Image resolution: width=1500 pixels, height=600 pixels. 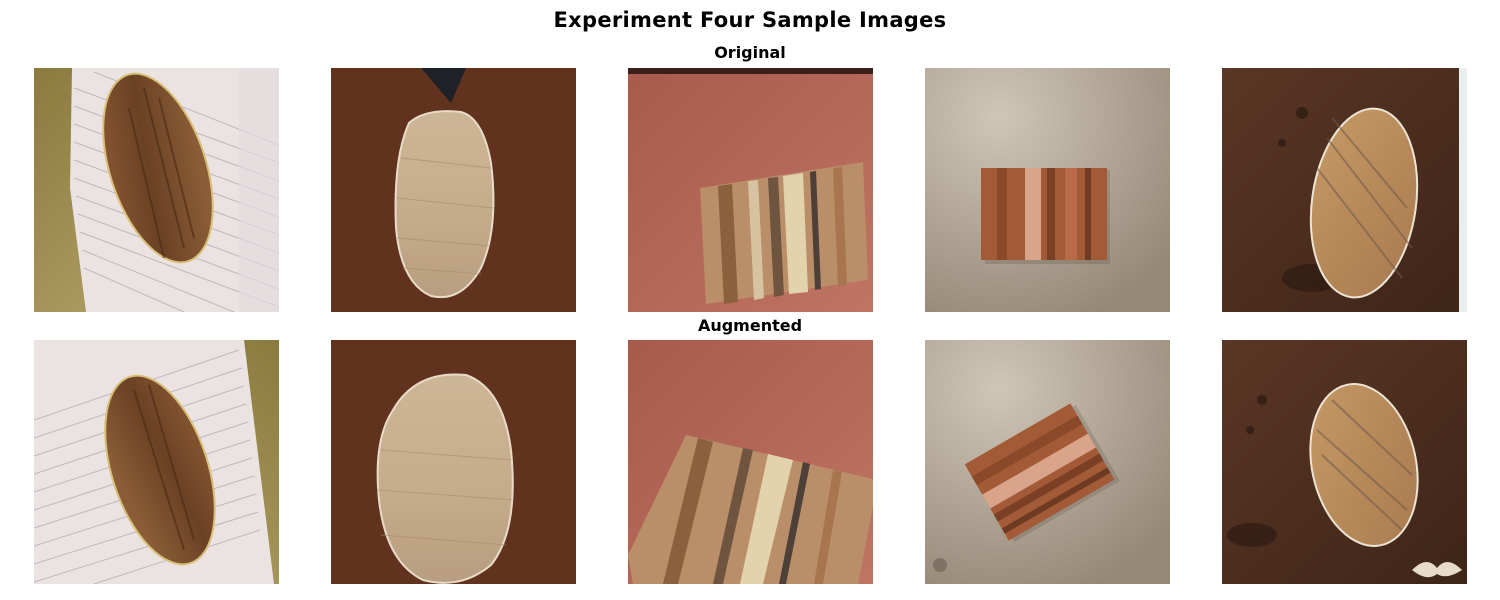 What do you see at coordinates (750, 325) in the screenshot?
I see `row-label-augmented: Augmented` at bounding box center [750, 325].